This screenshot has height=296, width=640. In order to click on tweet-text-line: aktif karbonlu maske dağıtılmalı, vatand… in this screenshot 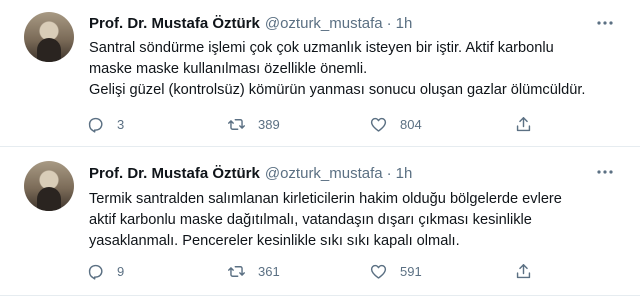, I will do `click(310, 220)`.